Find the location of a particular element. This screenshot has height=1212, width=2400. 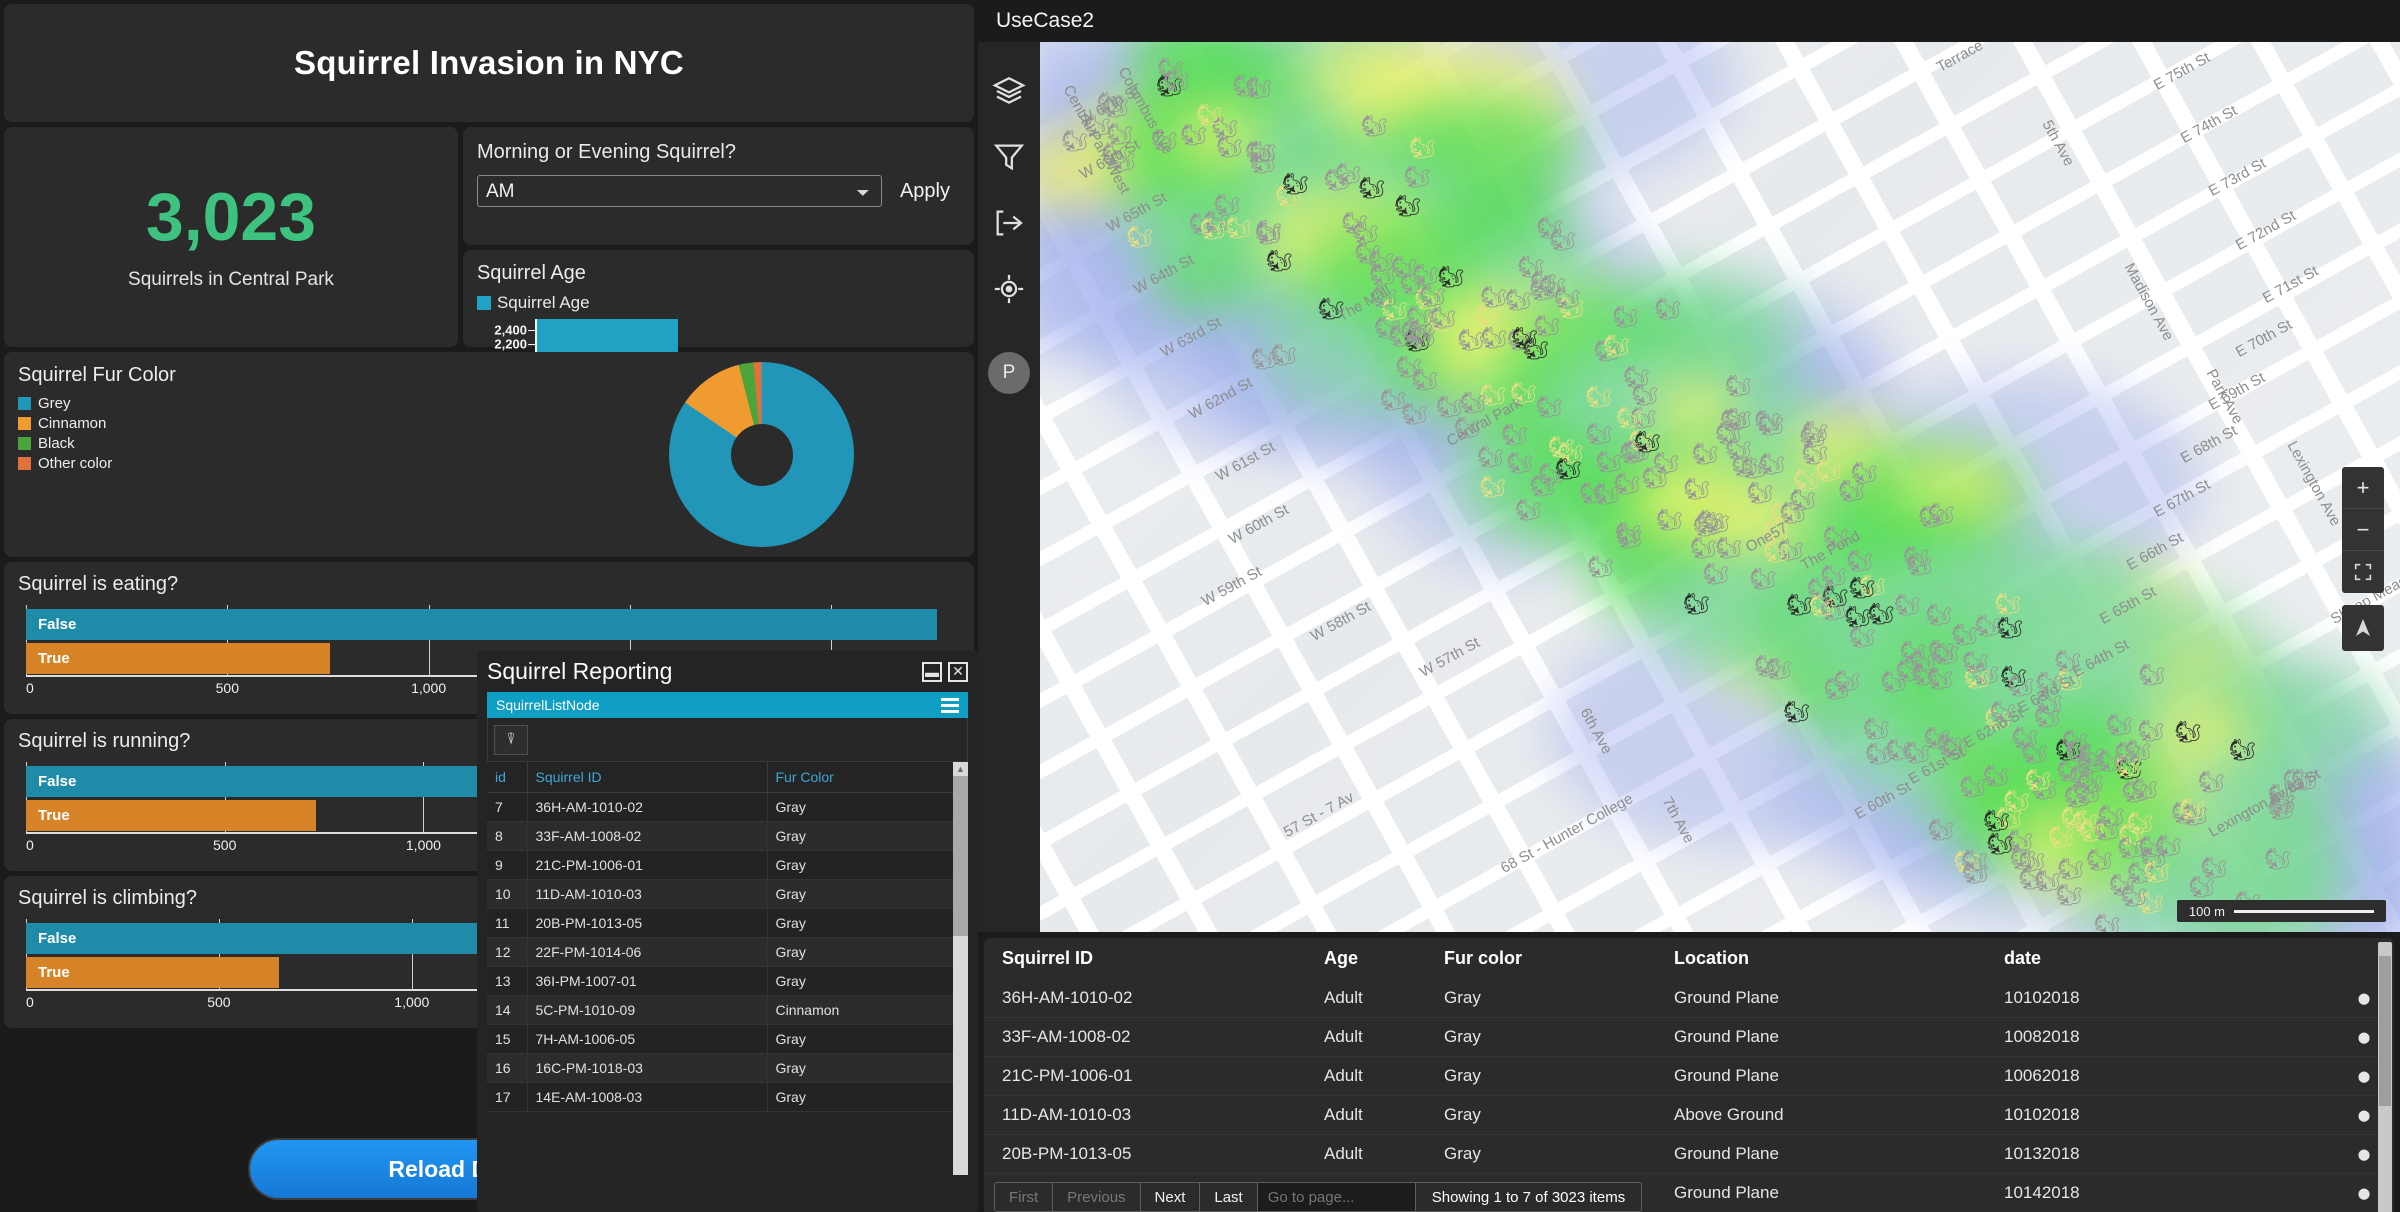

table-row: 7 36H-AM-1010-02 Gray is located at coordinates (727, 807).